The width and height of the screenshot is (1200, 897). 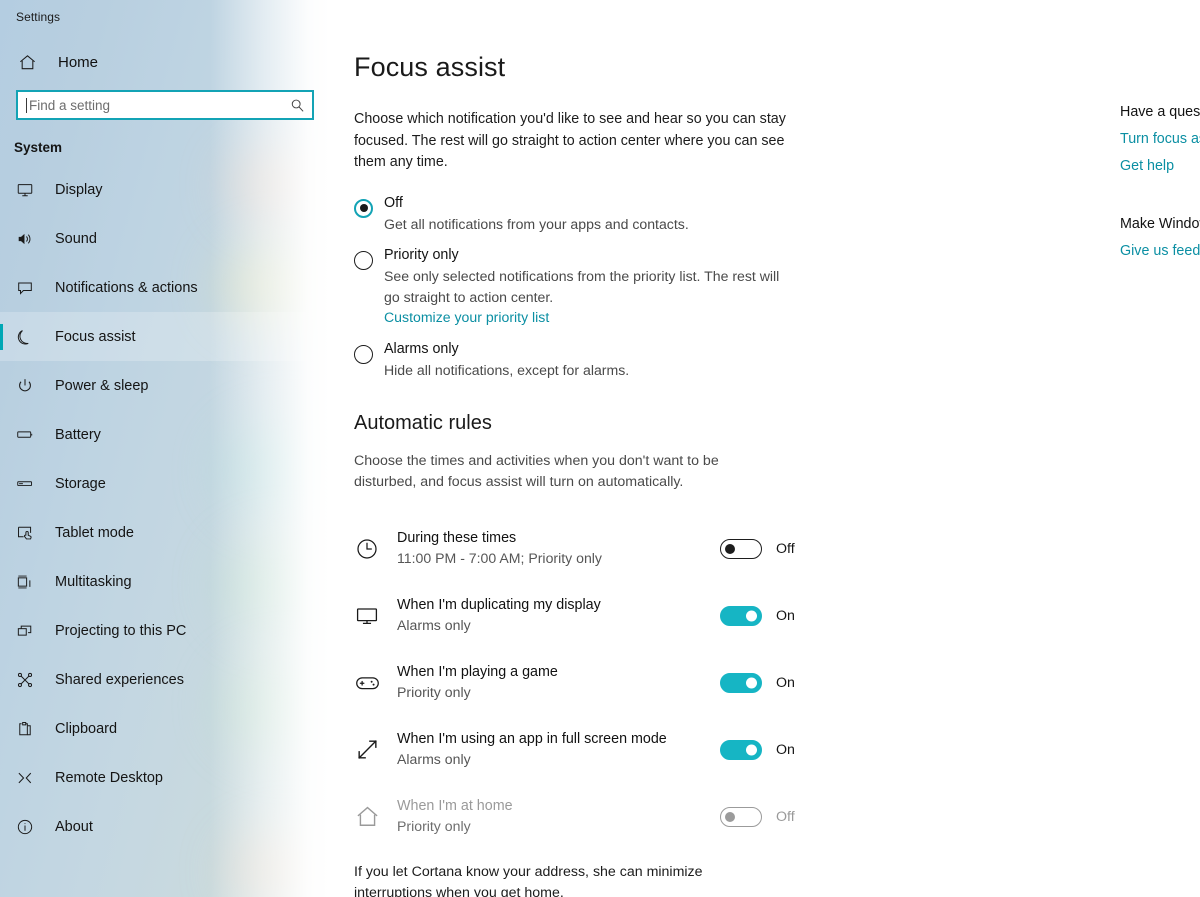 I want to click on get-help-link: Get help, so click(x=1160, y=166).